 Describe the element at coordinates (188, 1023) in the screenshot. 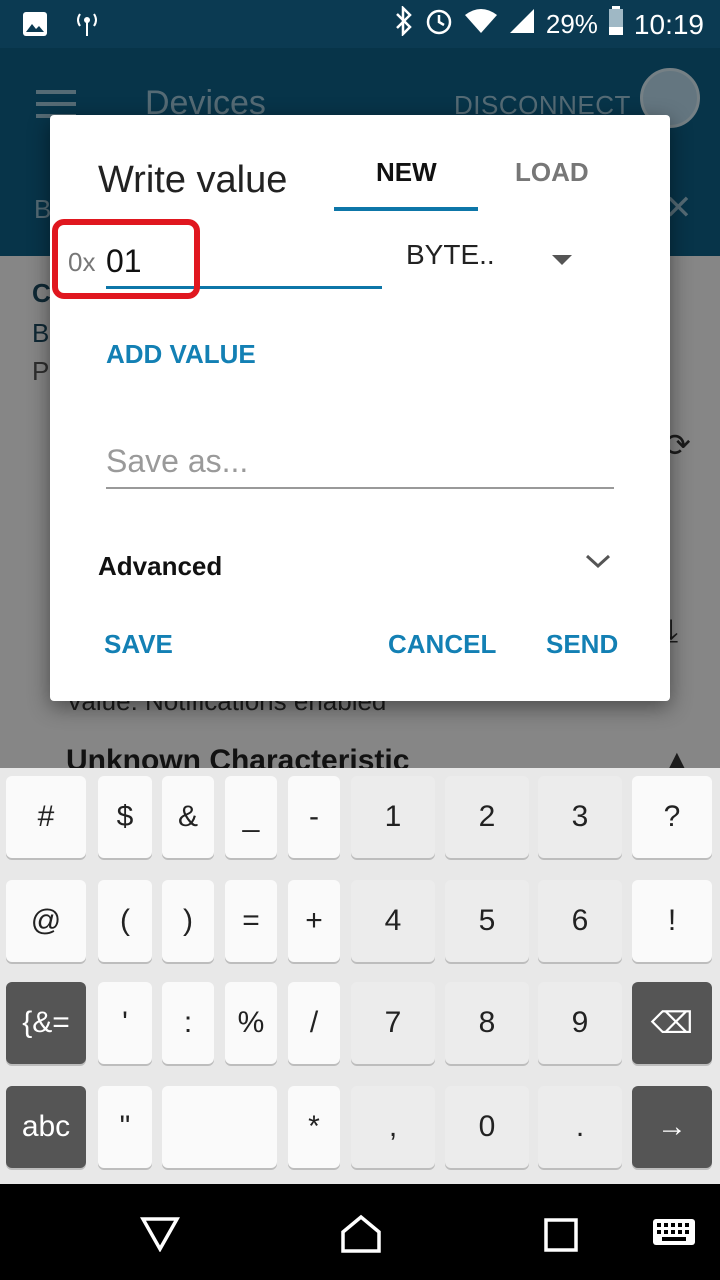

I see `key-colon: :` at that location.